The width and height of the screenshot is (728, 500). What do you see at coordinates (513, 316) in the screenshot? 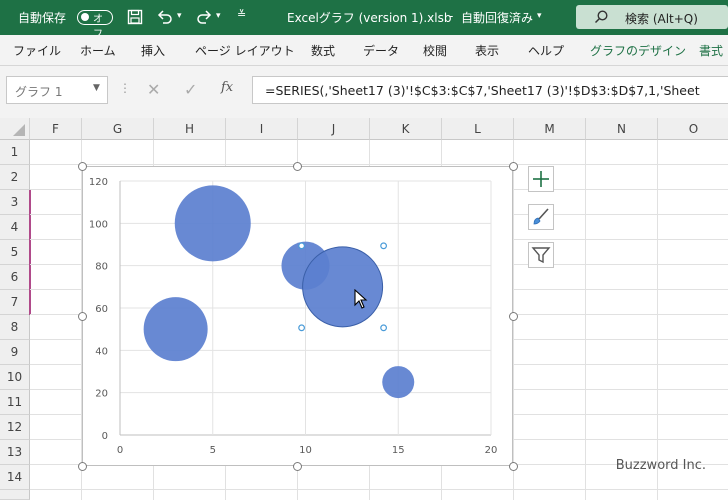
I see `resize-handle-right` at bounding box center [513, 316].